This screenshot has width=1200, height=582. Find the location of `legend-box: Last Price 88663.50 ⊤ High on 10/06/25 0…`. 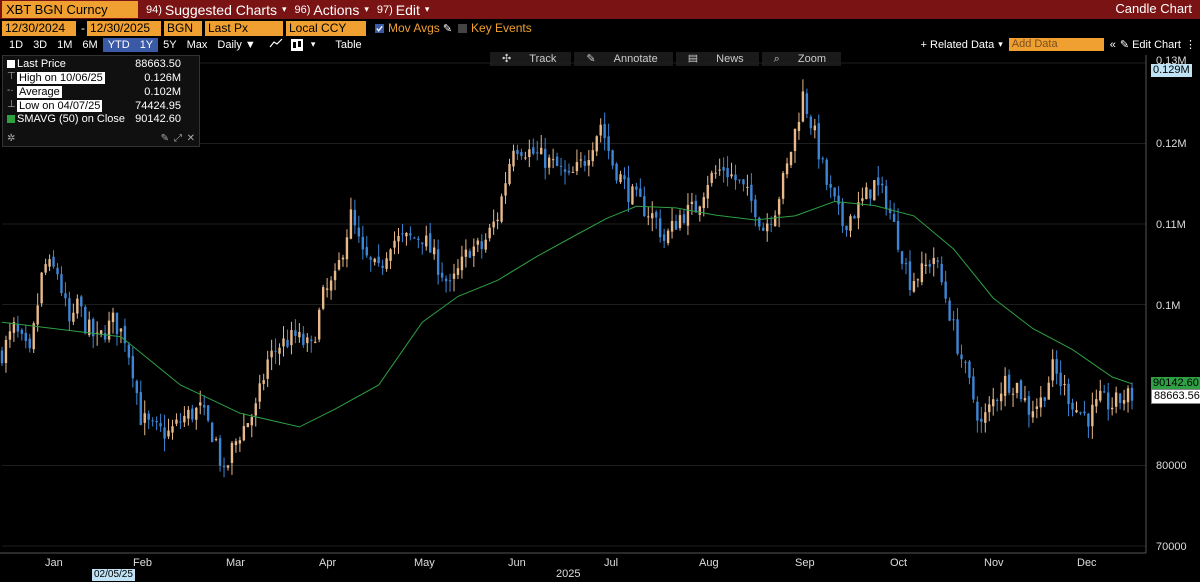

legend-box: Last Price 88663.50 ⊤ High on 10/06/25 0… is located at coordinates (101, 101).